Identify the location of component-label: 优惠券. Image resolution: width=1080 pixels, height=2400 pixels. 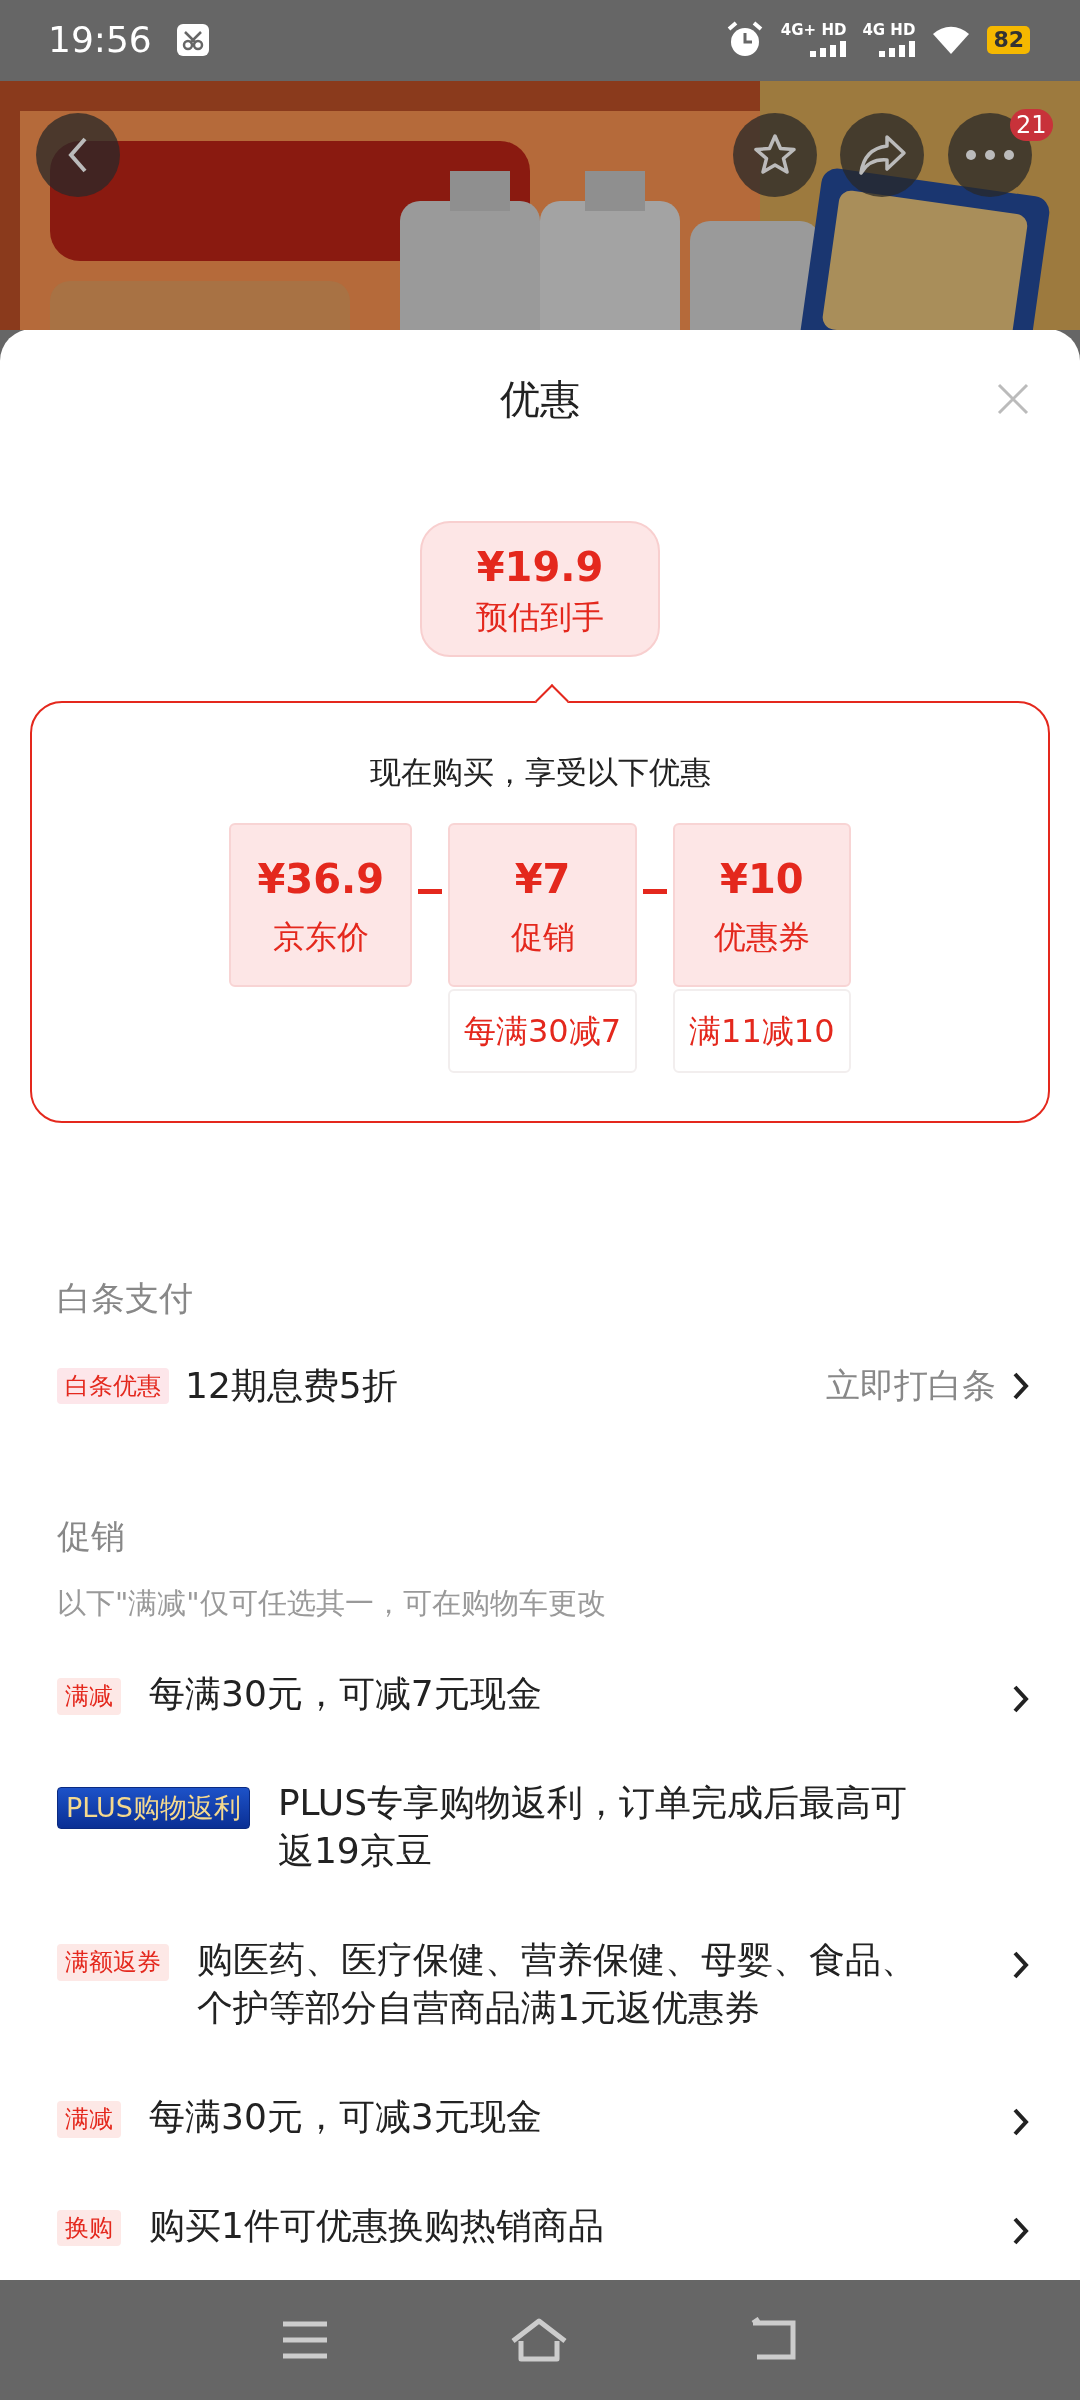
(761, 938).